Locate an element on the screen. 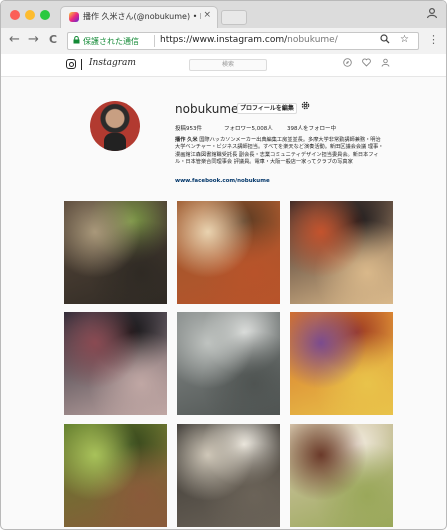  secure-connection-label: 保護された通信 is located at coordinates (111, 41).